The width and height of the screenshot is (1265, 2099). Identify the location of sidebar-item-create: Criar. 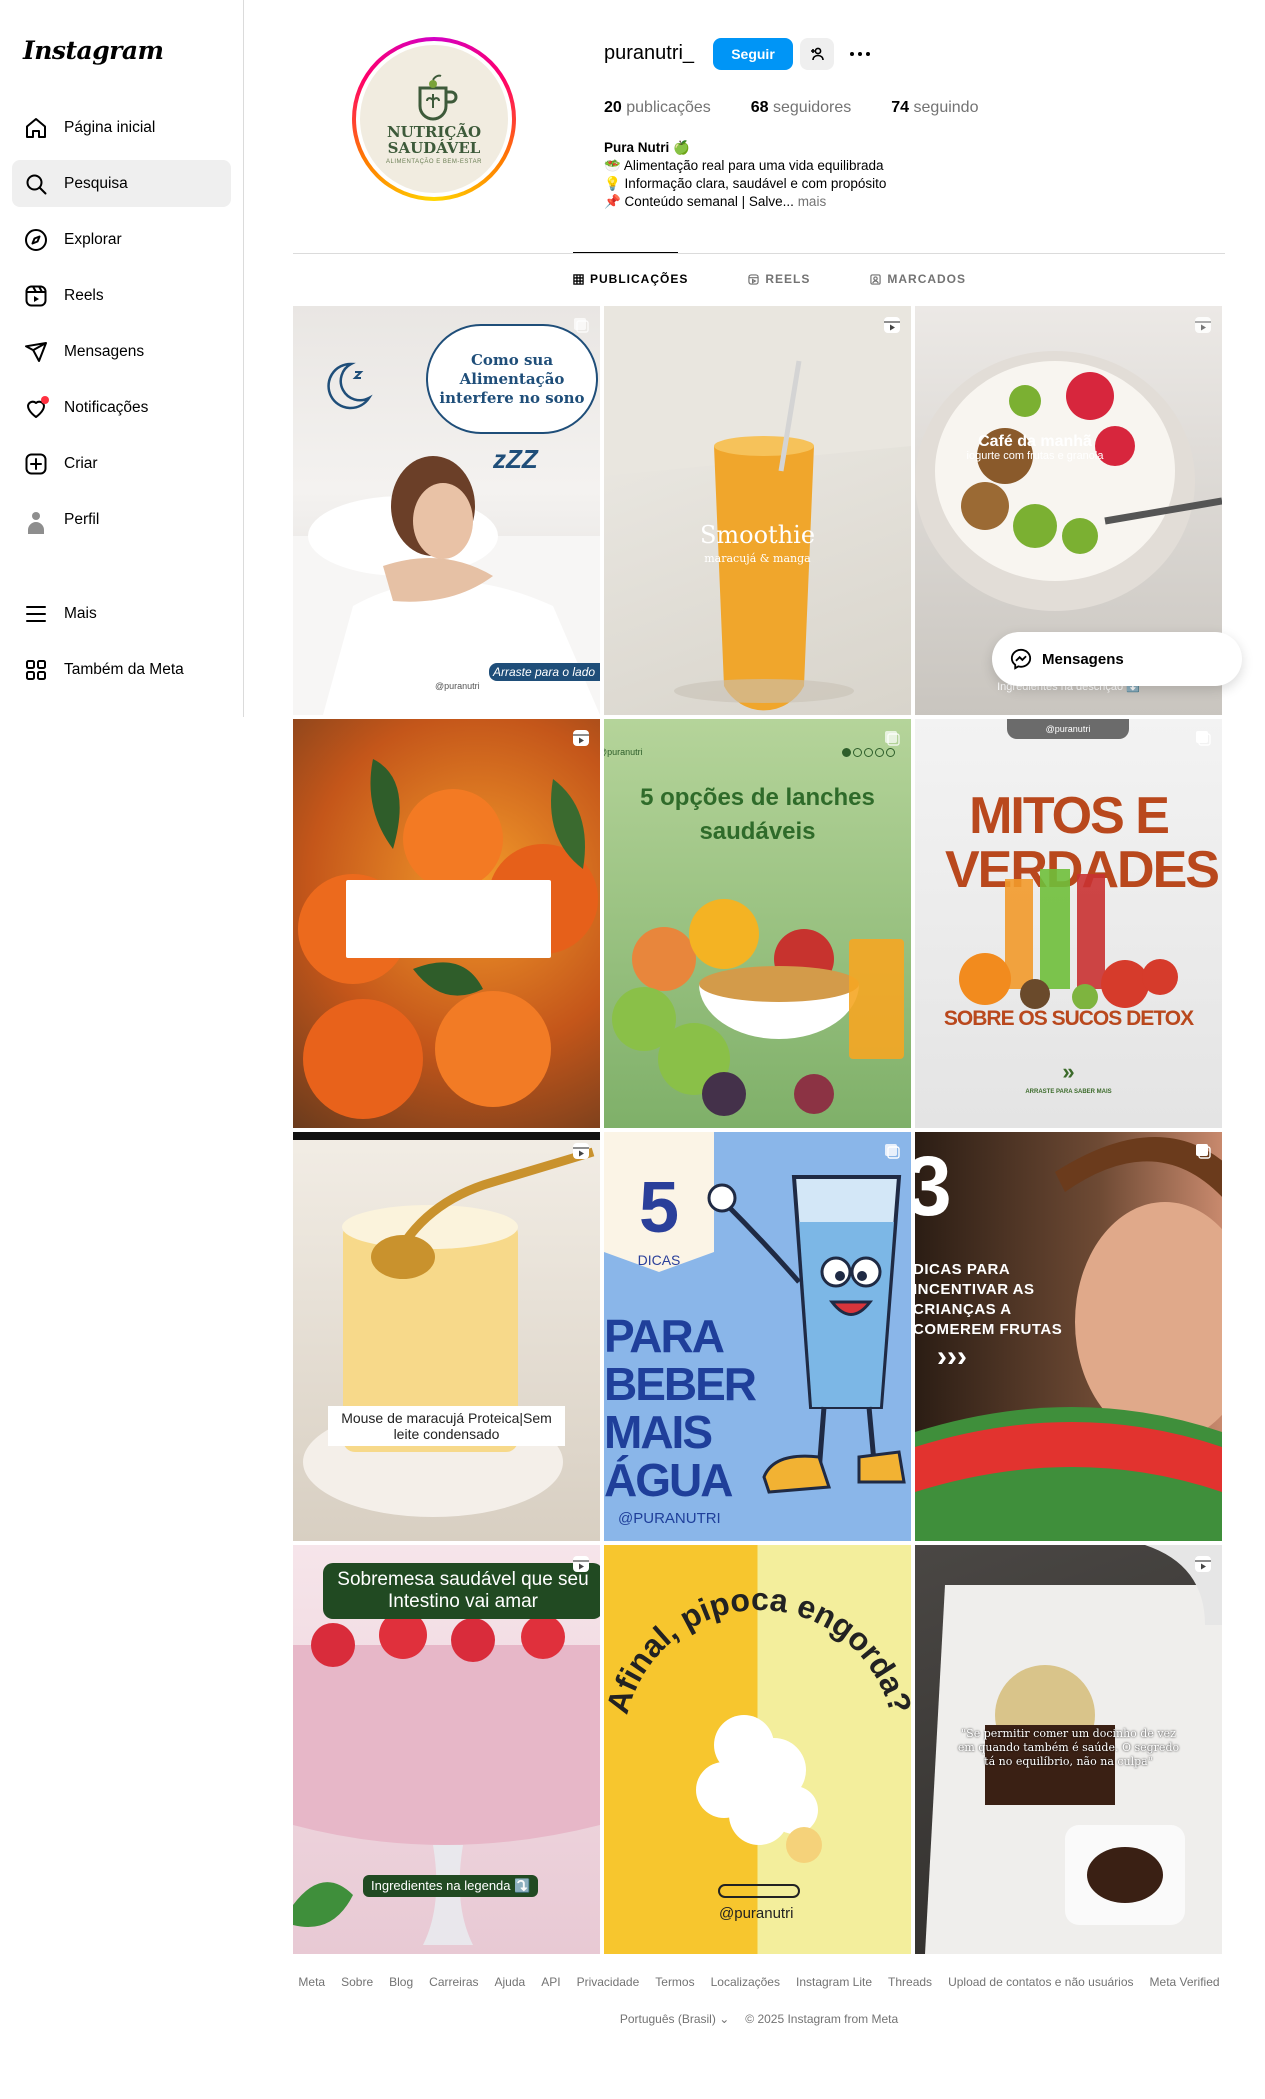
(121, 463).